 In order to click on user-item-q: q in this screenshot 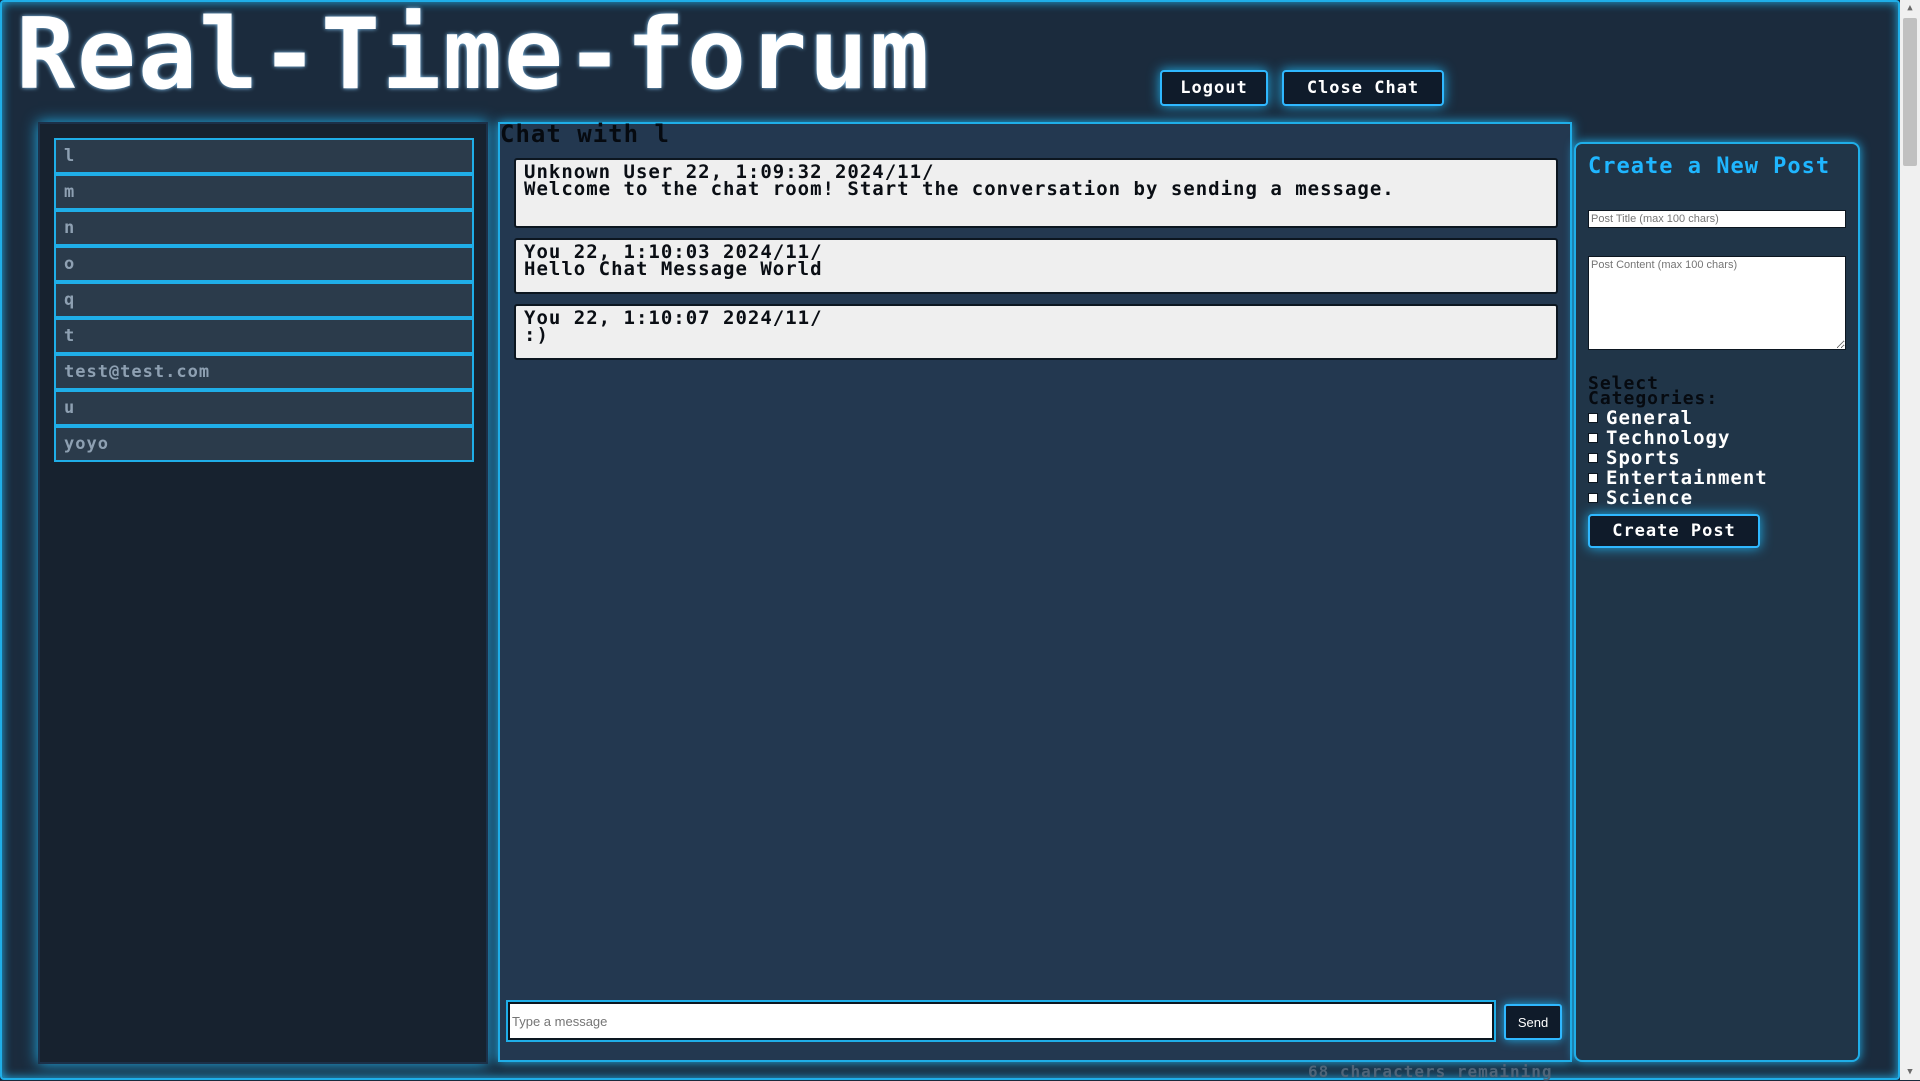, I will do `click(264, 300)`.